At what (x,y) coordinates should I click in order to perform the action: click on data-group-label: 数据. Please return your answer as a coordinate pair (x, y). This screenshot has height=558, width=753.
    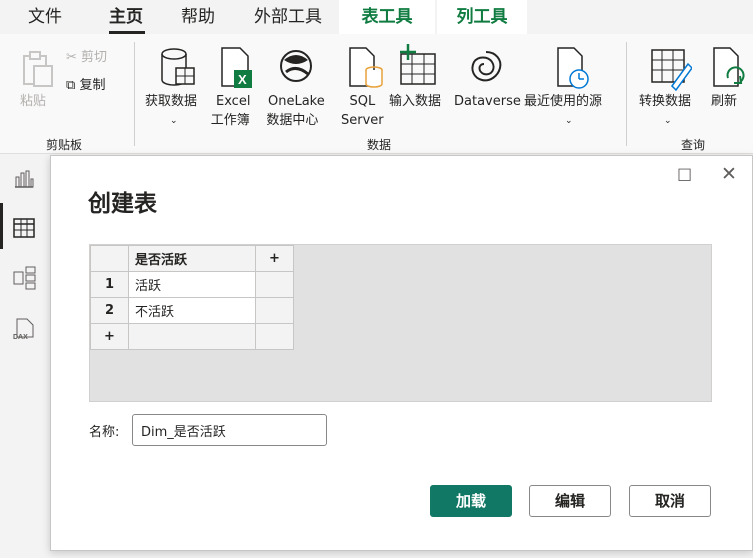
    Looking at the image, I should click on (379, 145).